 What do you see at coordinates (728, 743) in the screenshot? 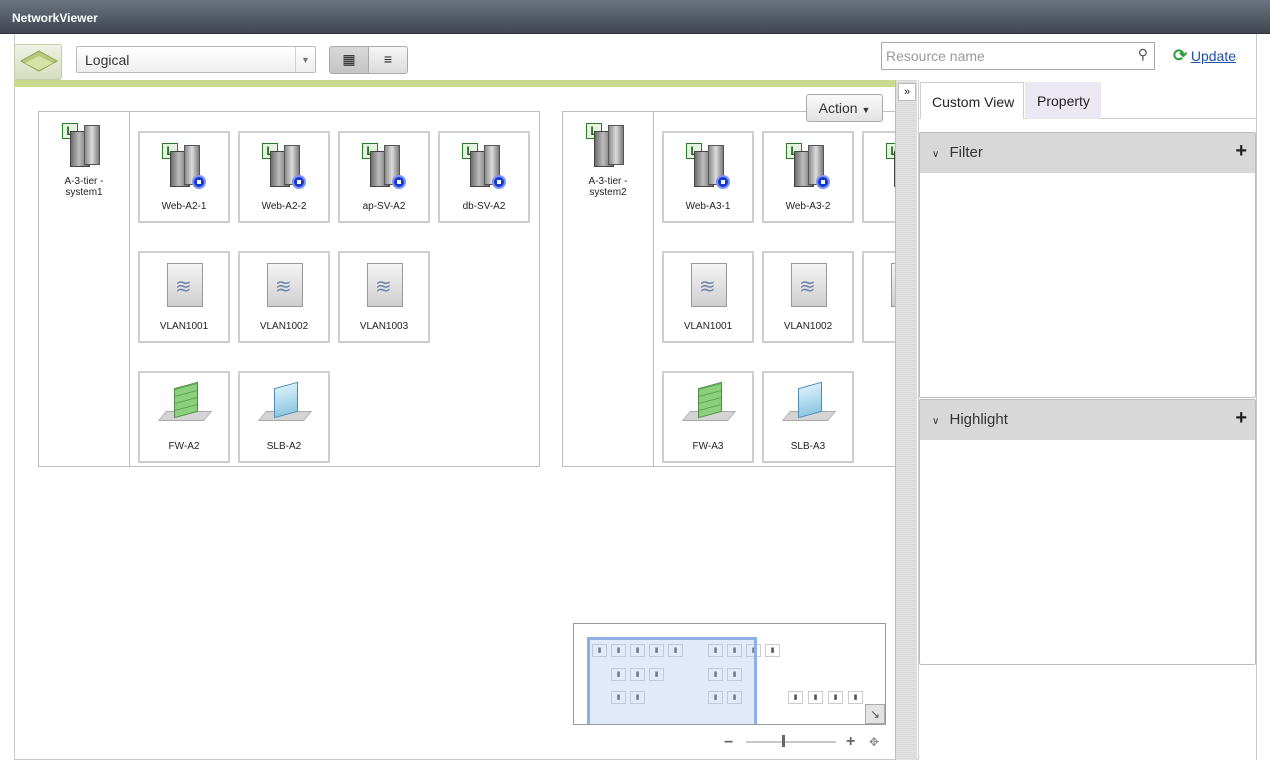
I see `zoom-out-icon: −` at bounding box center [728, 743].